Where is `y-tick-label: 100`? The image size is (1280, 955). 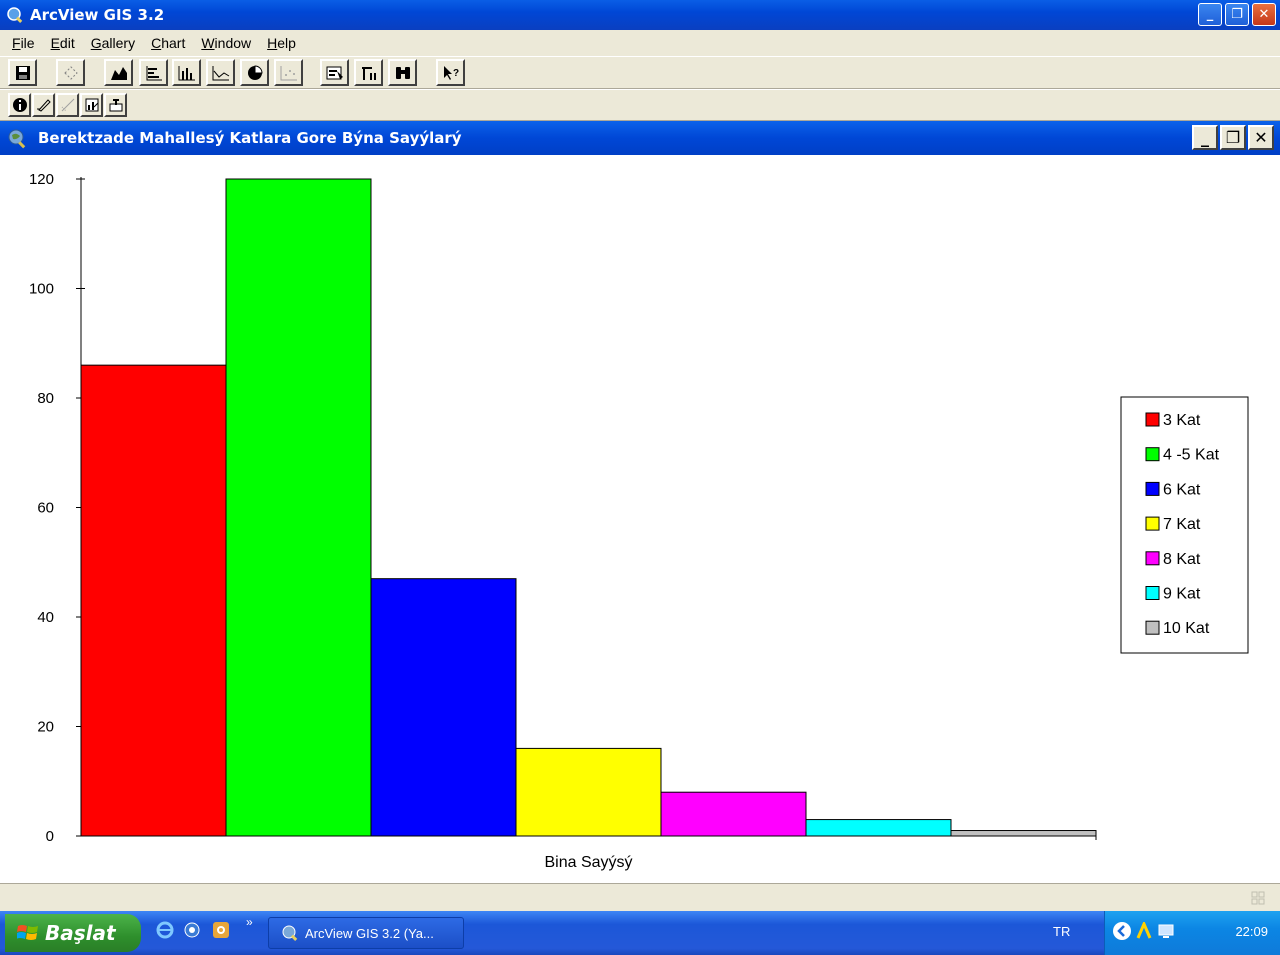 y-tick-label: 100 is located at coordinates (41, 289).